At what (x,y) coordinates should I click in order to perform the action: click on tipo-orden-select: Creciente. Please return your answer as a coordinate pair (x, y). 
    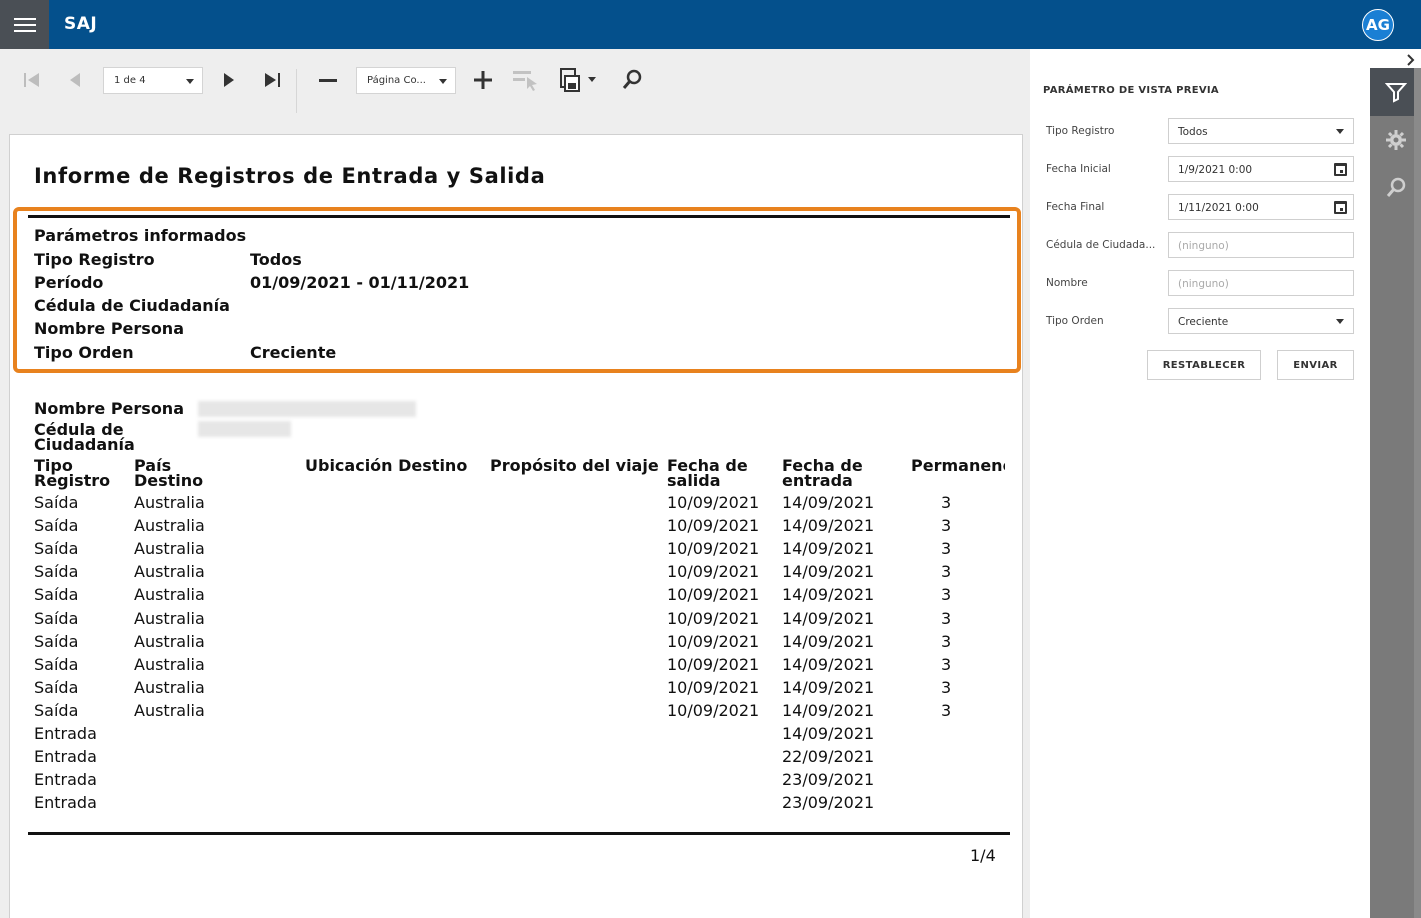
    Looking at the image, I should click on (1261, 321).